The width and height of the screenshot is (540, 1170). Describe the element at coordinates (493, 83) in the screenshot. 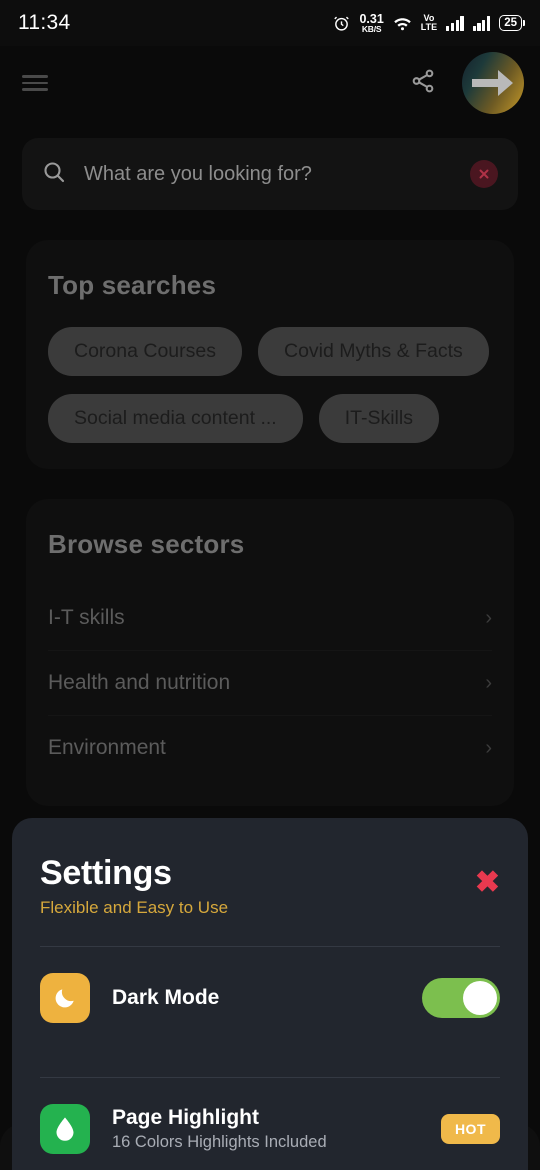

I see `arrow-right-avatar-icon` at that location.